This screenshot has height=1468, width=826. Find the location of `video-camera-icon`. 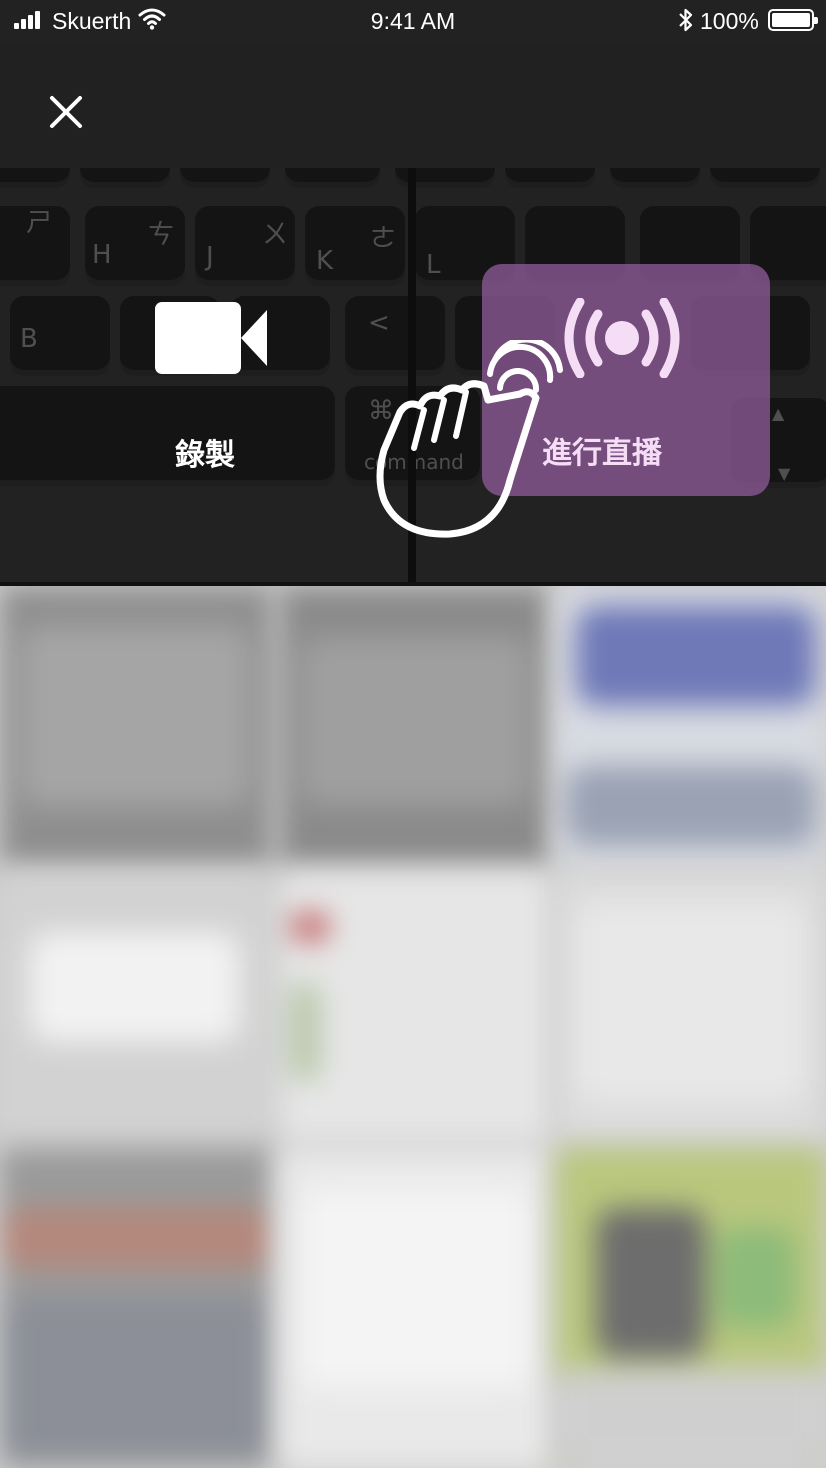

video-camera-icon is located at coordinates (211, 338).